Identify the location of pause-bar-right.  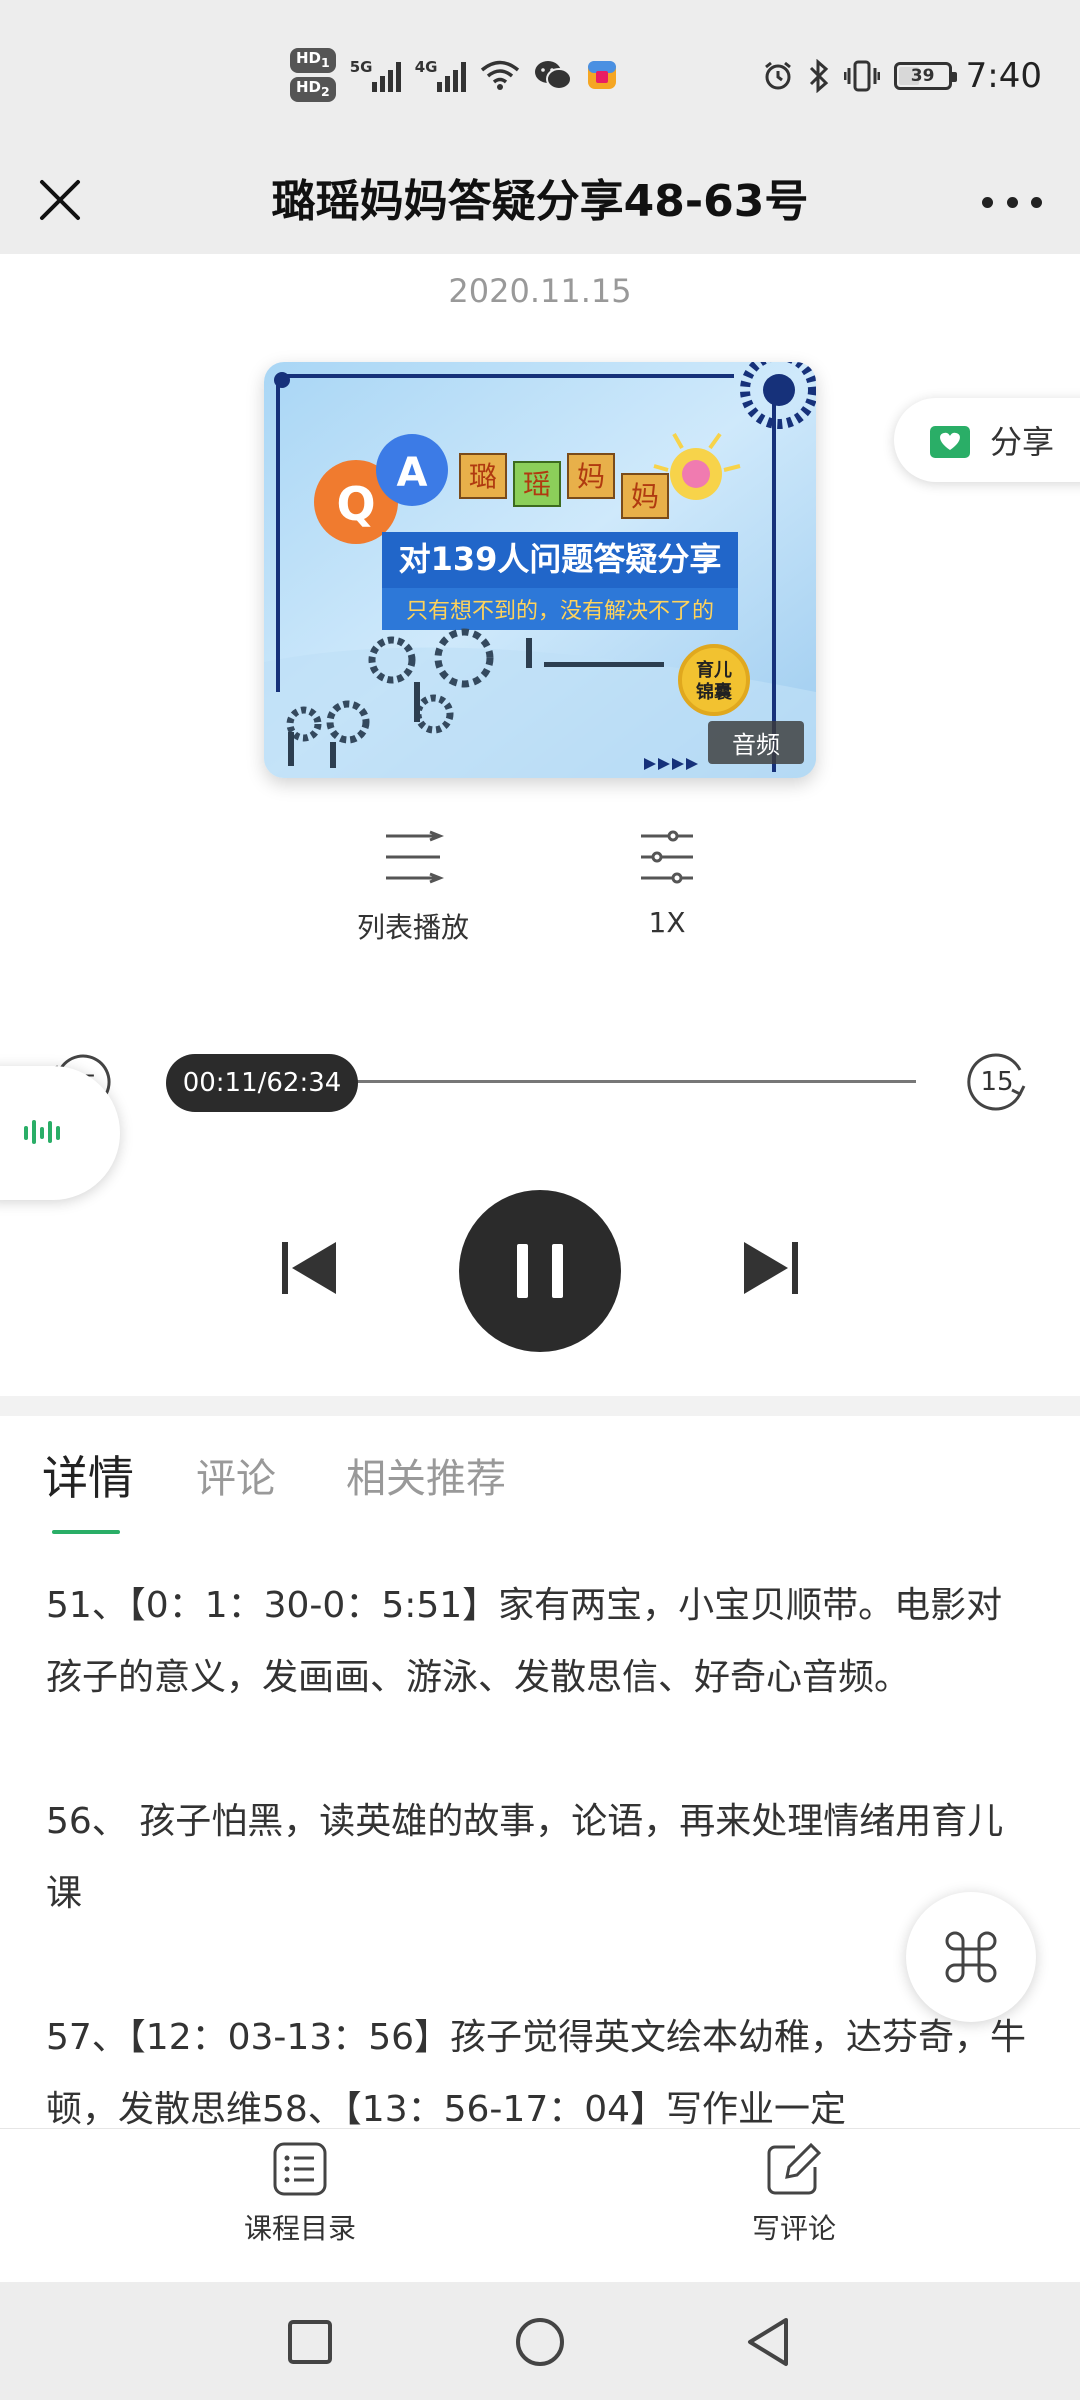
(557, 1271).